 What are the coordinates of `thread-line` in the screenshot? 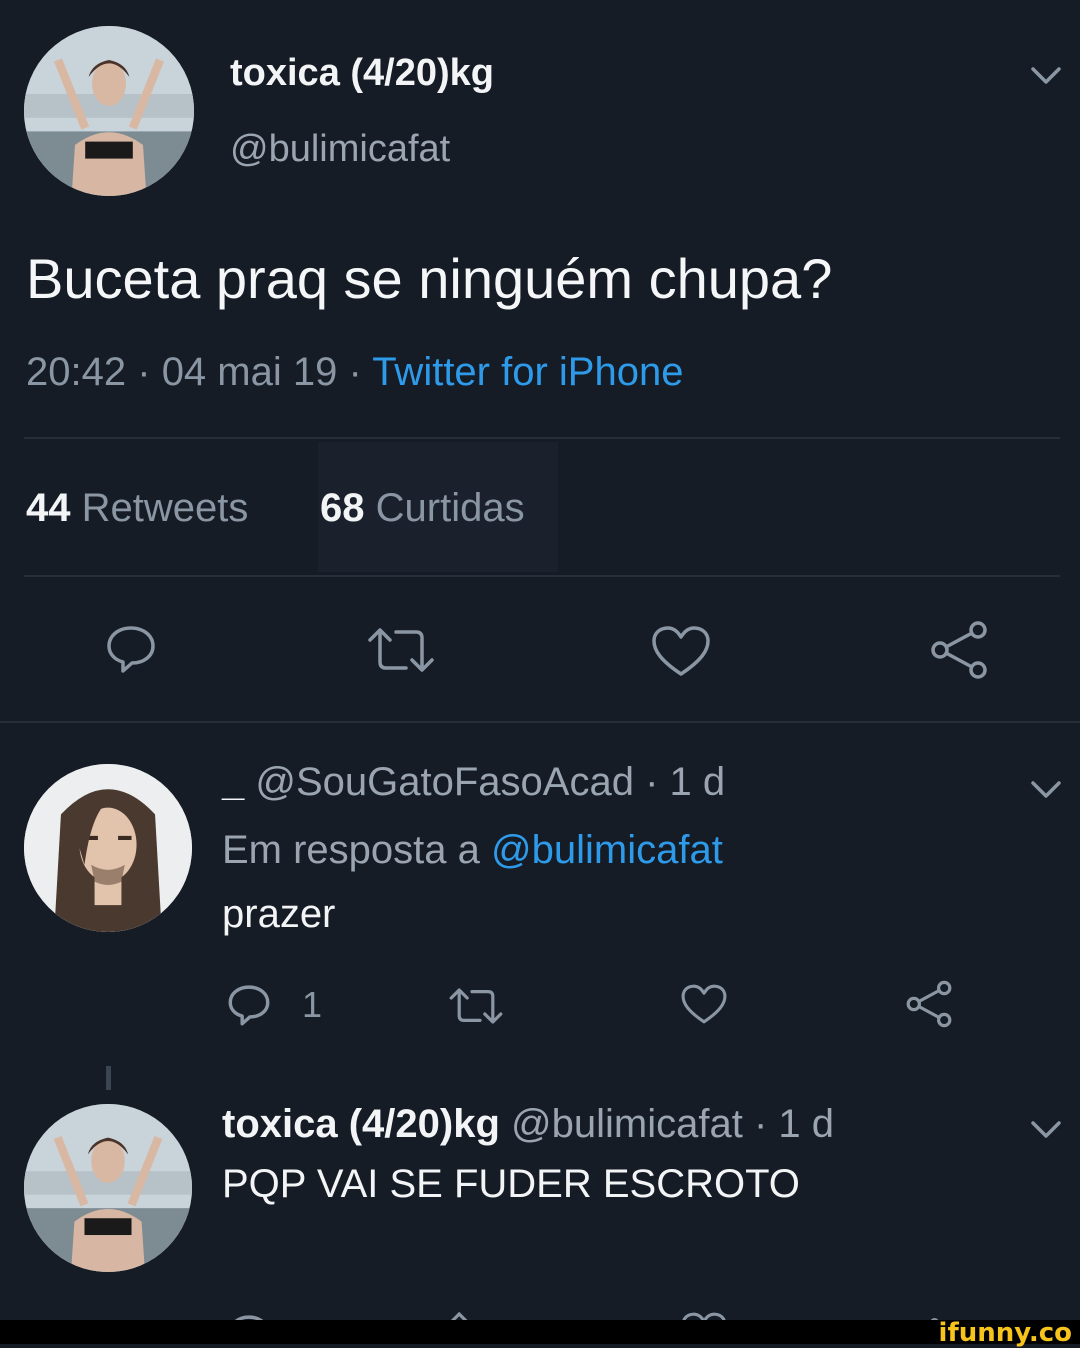 It's located at (108, 1078).